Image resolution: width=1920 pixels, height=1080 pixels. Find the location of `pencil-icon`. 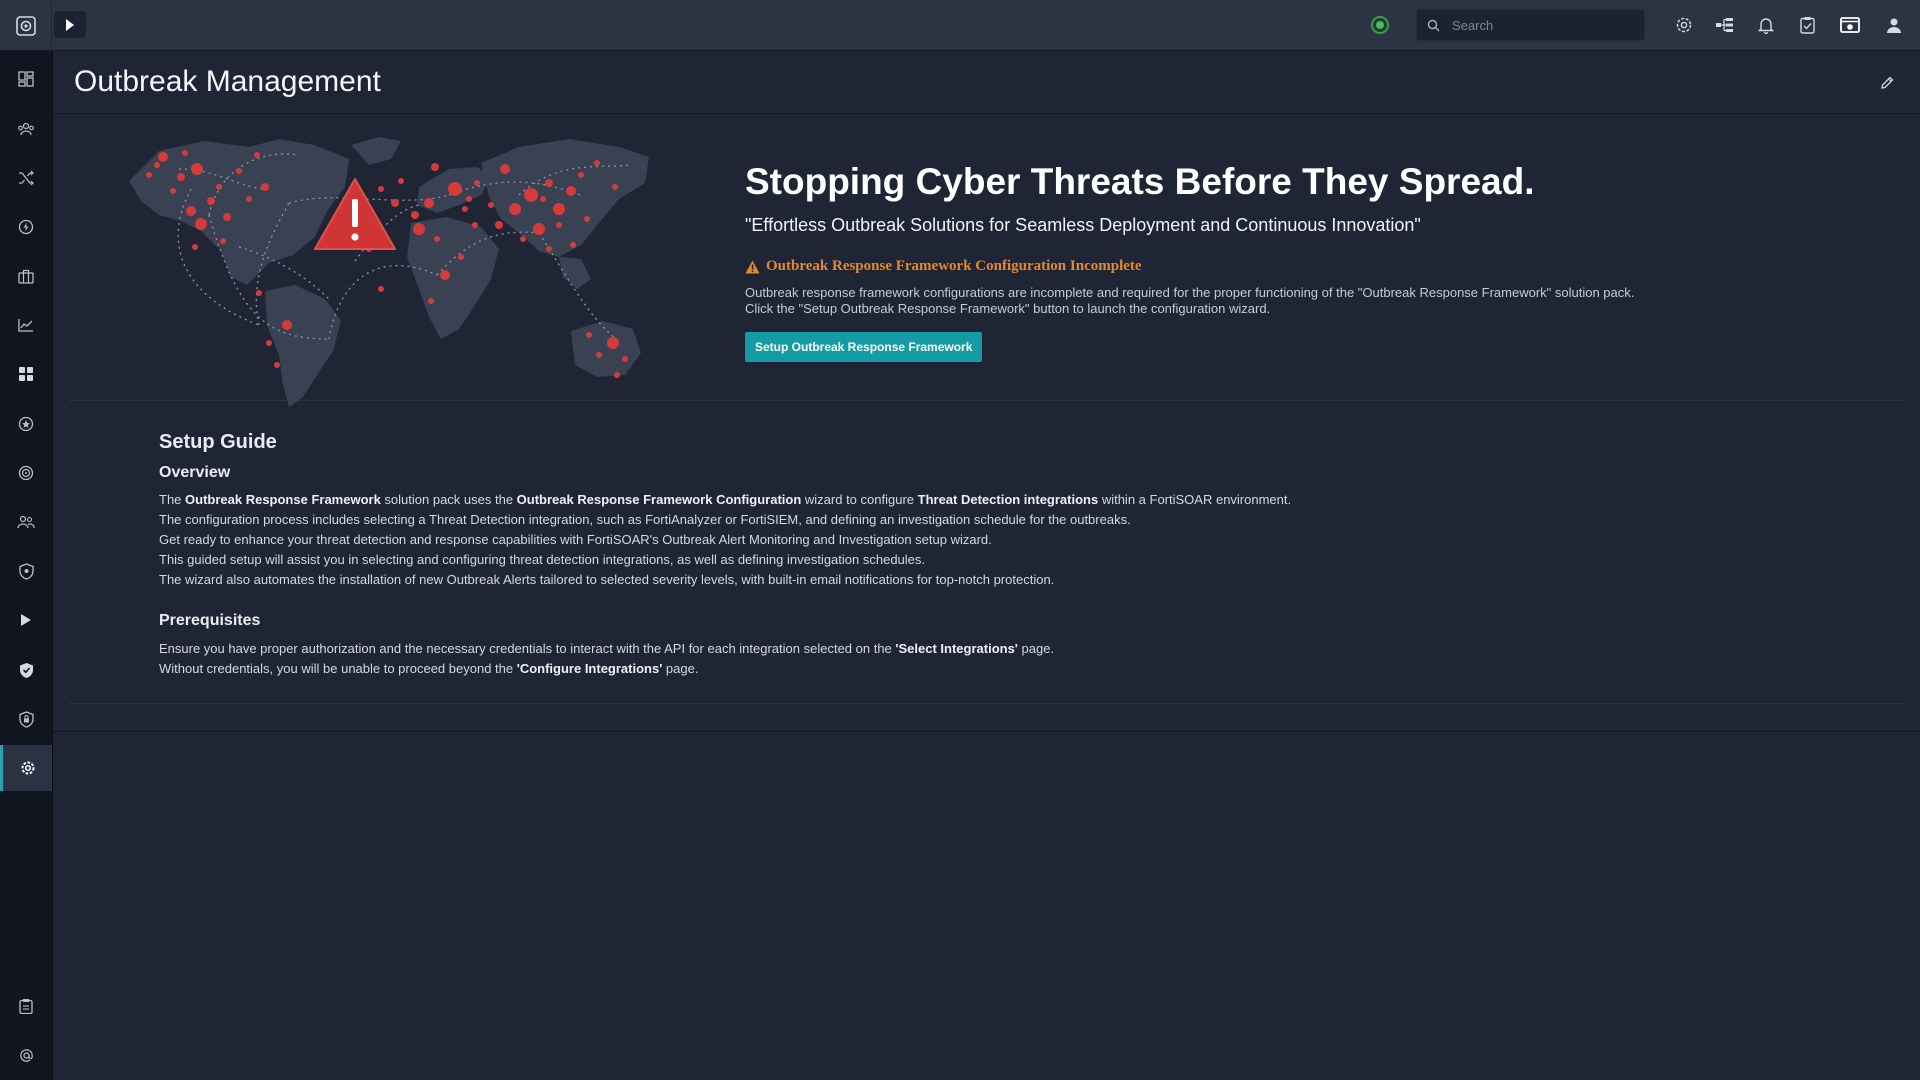

pencil-icon is located at coordinates (1887, 82).